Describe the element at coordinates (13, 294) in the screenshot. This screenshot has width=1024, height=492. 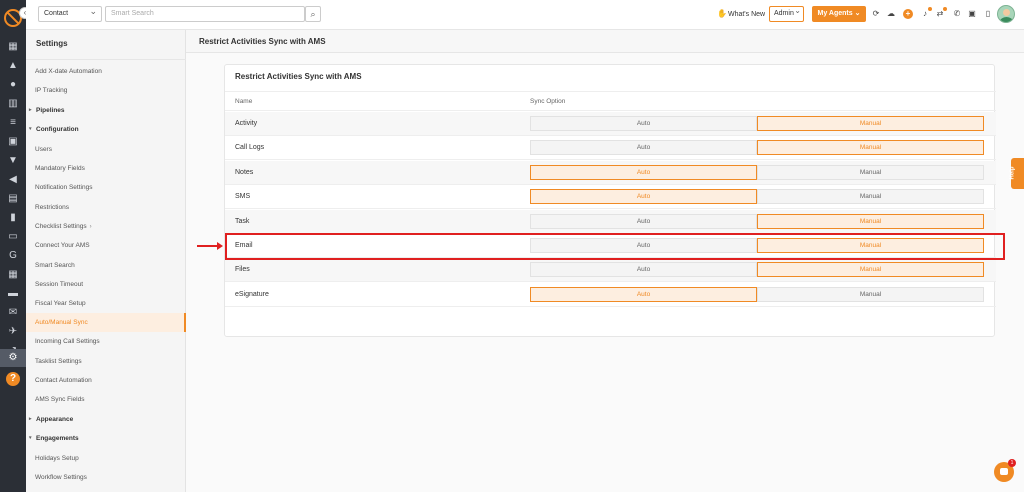
I see `briefcase-icon: ▬` at that location.